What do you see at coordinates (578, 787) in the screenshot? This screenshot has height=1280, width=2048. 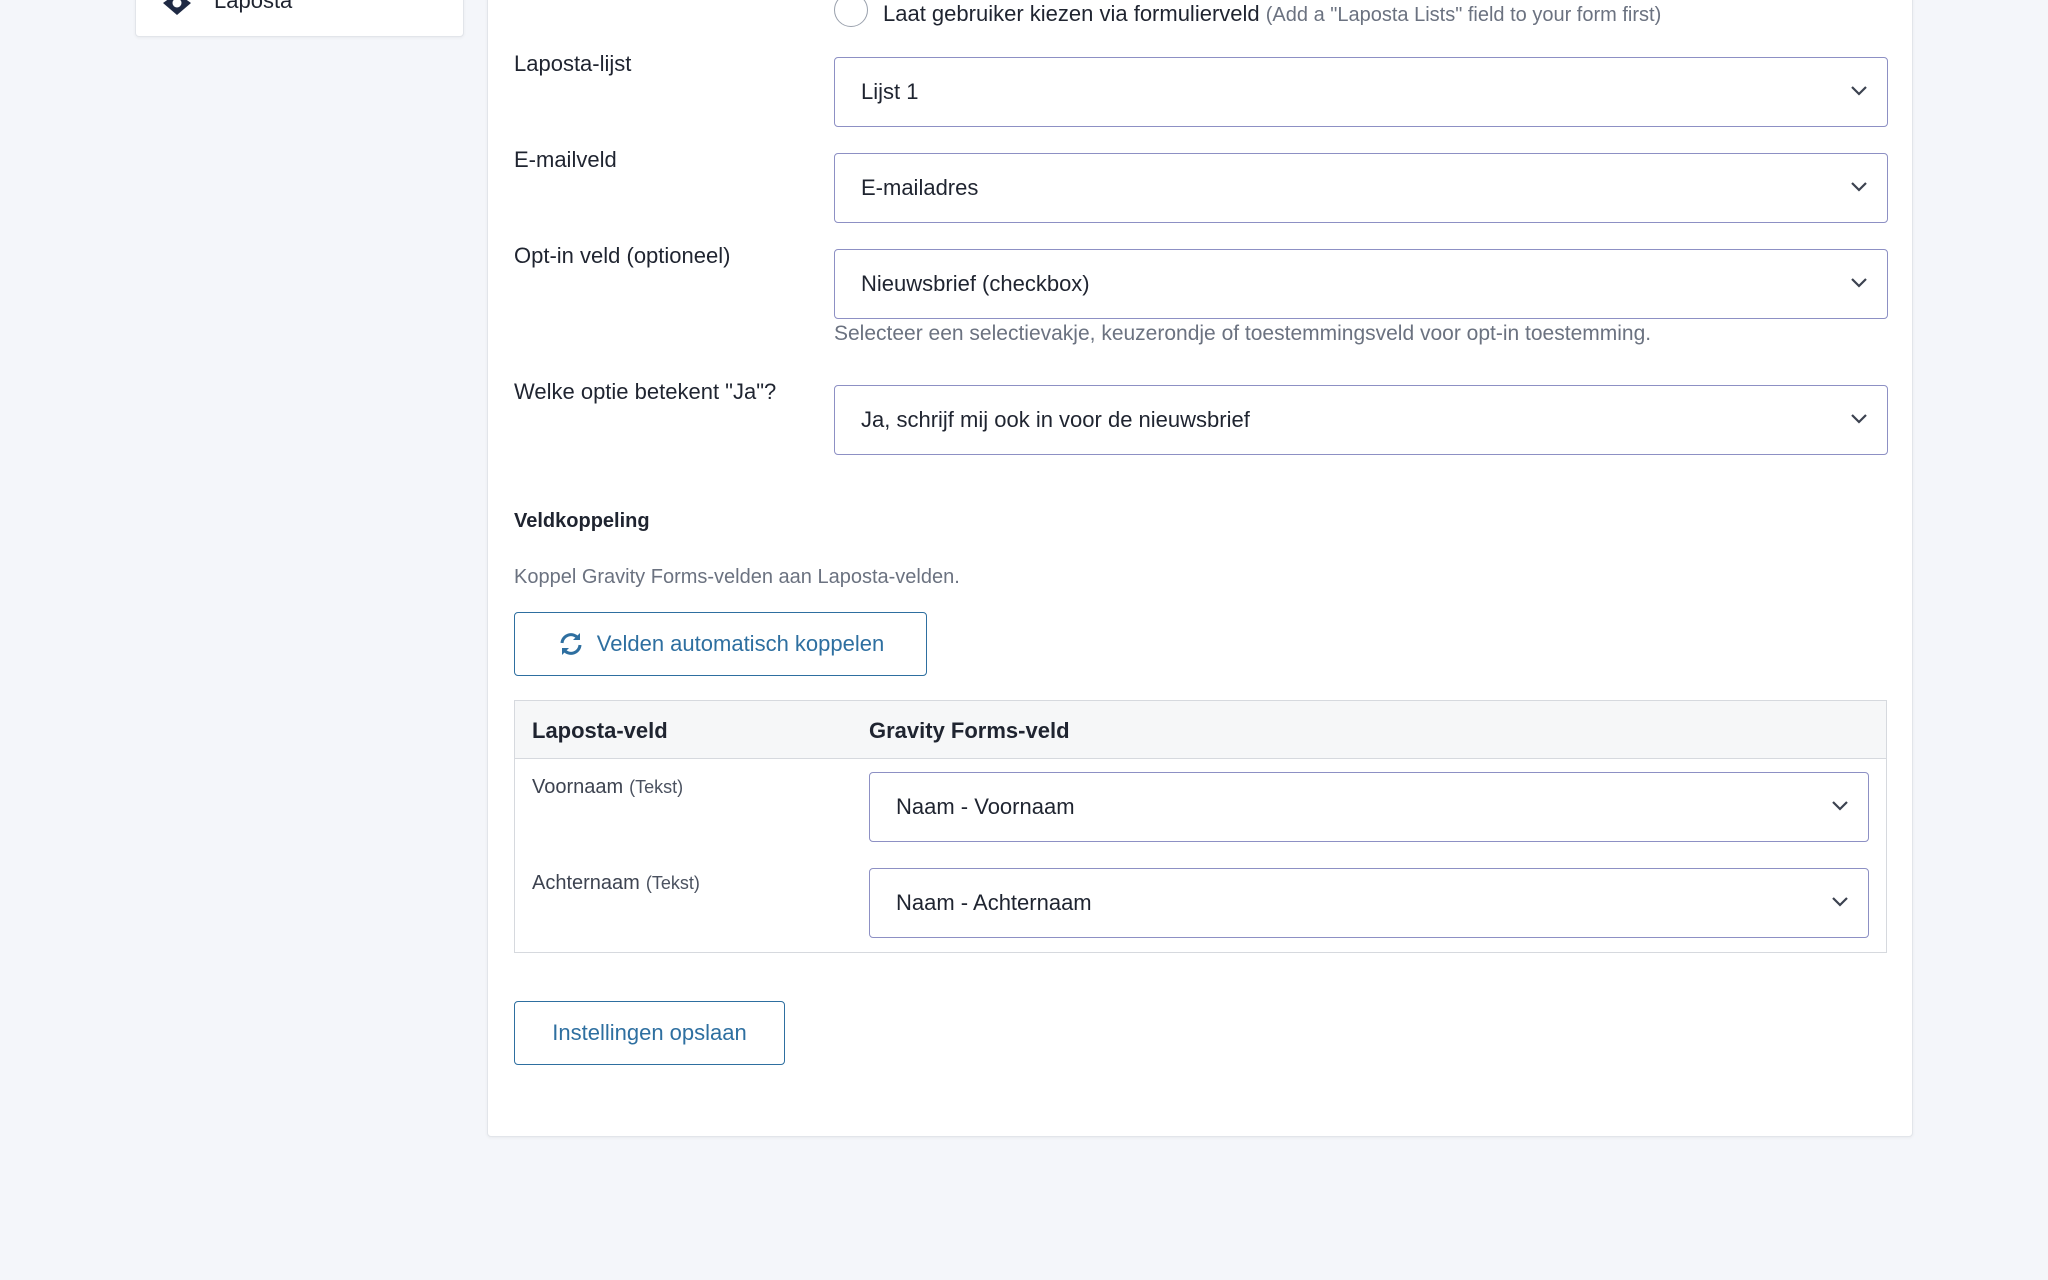 I see `row-field-name: Voornaam` at bounding box center [578, 787].